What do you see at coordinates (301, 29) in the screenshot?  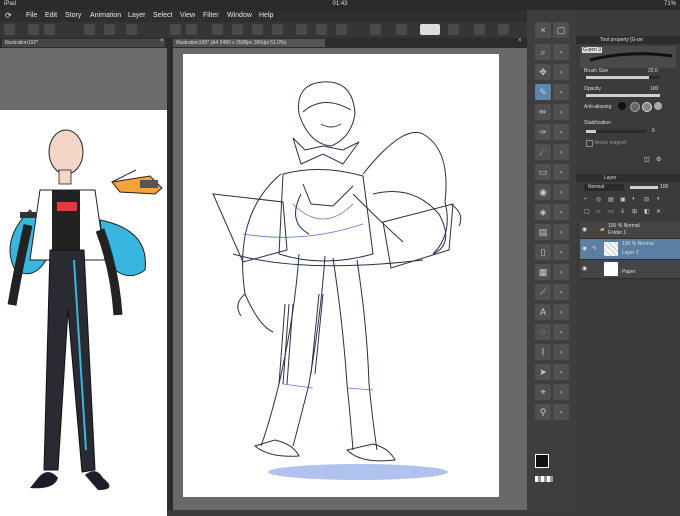 I see `snap-icon` at bounding box center [301, 29].